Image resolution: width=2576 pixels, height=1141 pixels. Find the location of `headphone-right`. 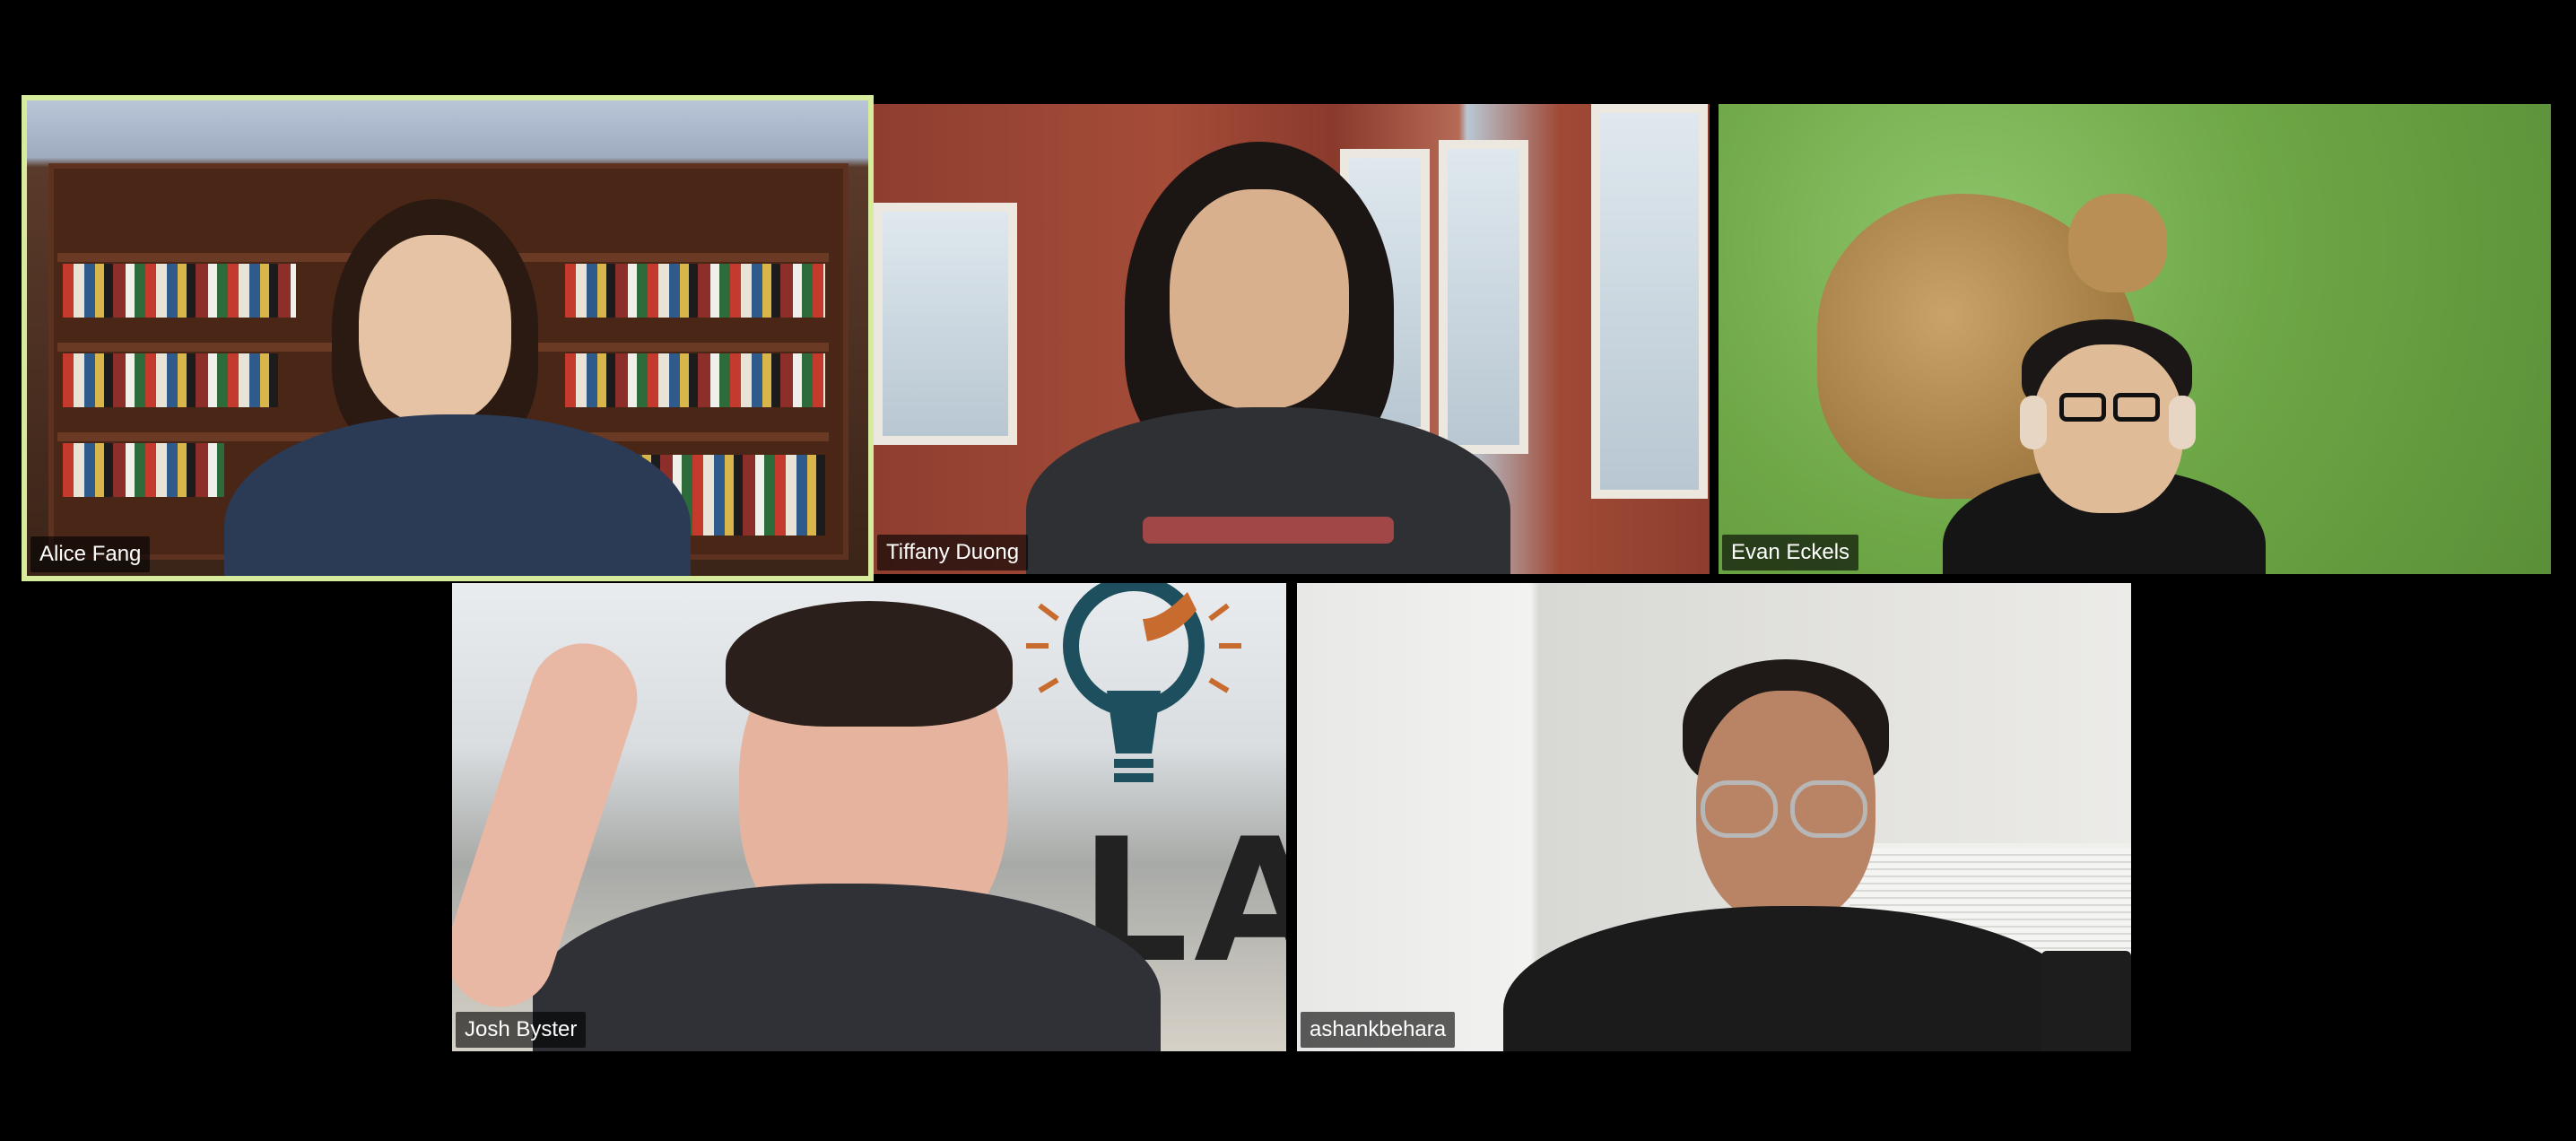

headphone-right is located at coordinates (2182, 422).